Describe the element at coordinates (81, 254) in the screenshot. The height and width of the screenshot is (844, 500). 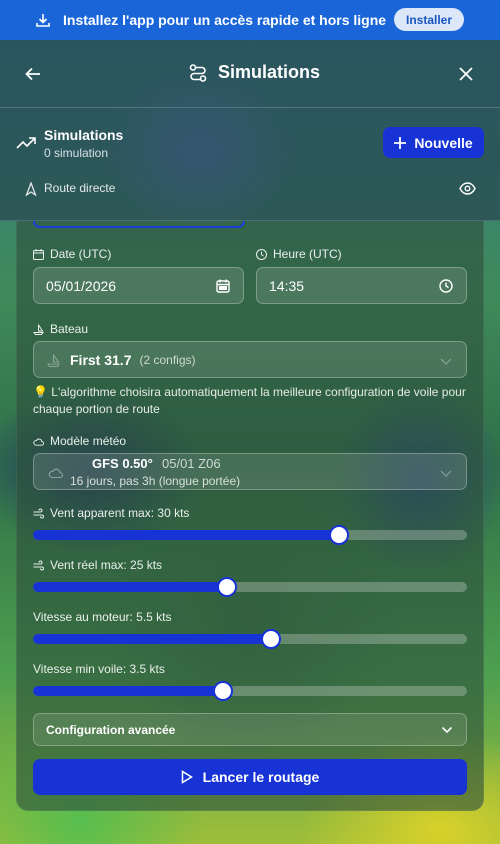
I see `date-label-text: Date (UTC)` at that location.